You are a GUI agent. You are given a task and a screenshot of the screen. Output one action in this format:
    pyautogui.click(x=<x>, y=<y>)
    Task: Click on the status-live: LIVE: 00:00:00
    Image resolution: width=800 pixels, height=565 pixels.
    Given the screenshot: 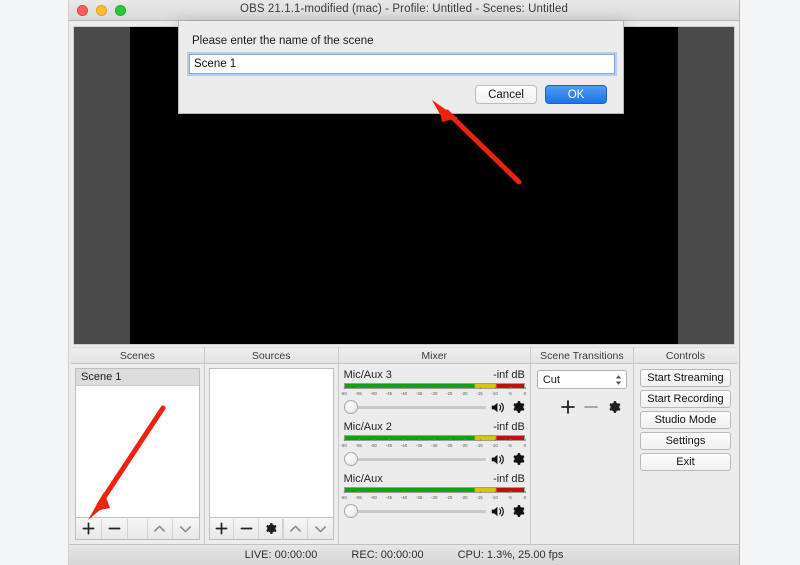 What is the action you would take?
    pyautogui.click(x=281, y=555)
    